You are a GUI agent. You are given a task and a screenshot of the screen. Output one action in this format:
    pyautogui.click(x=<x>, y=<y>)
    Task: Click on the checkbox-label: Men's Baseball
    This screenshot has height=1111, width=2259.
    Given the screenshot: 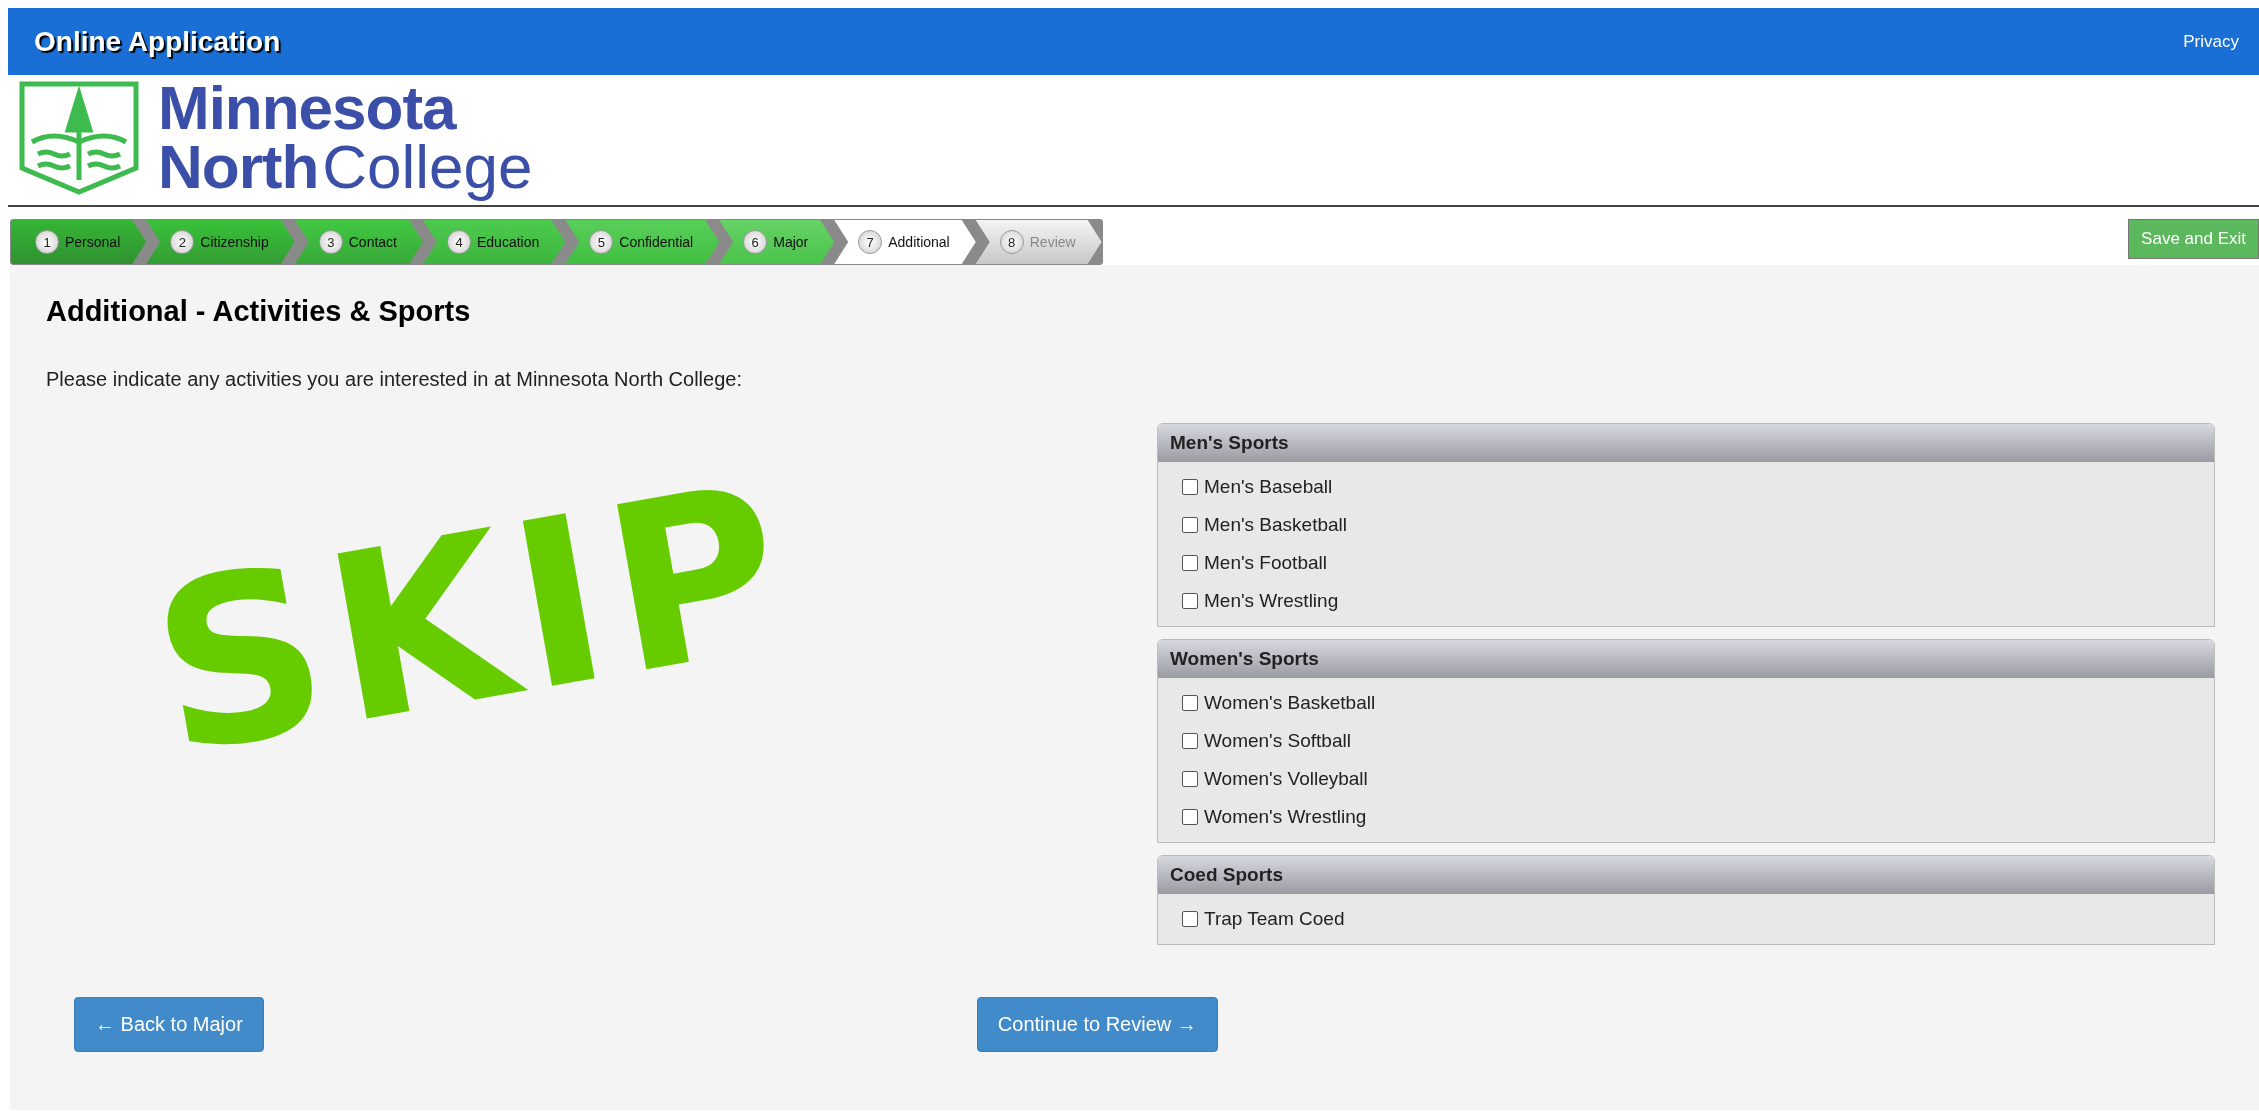 What is the action you would take?
    pyautogui.click(x=1268, y=487)
    